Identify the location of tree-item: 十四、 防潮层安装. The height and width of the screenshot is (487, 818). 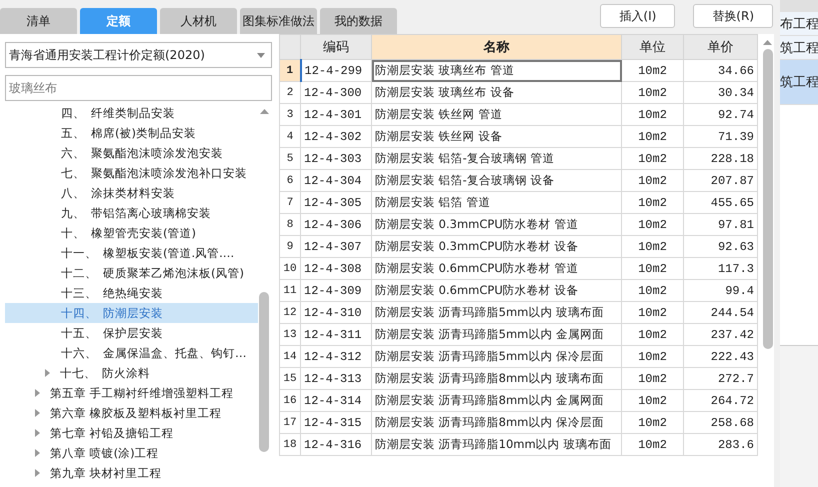
(131, 313).